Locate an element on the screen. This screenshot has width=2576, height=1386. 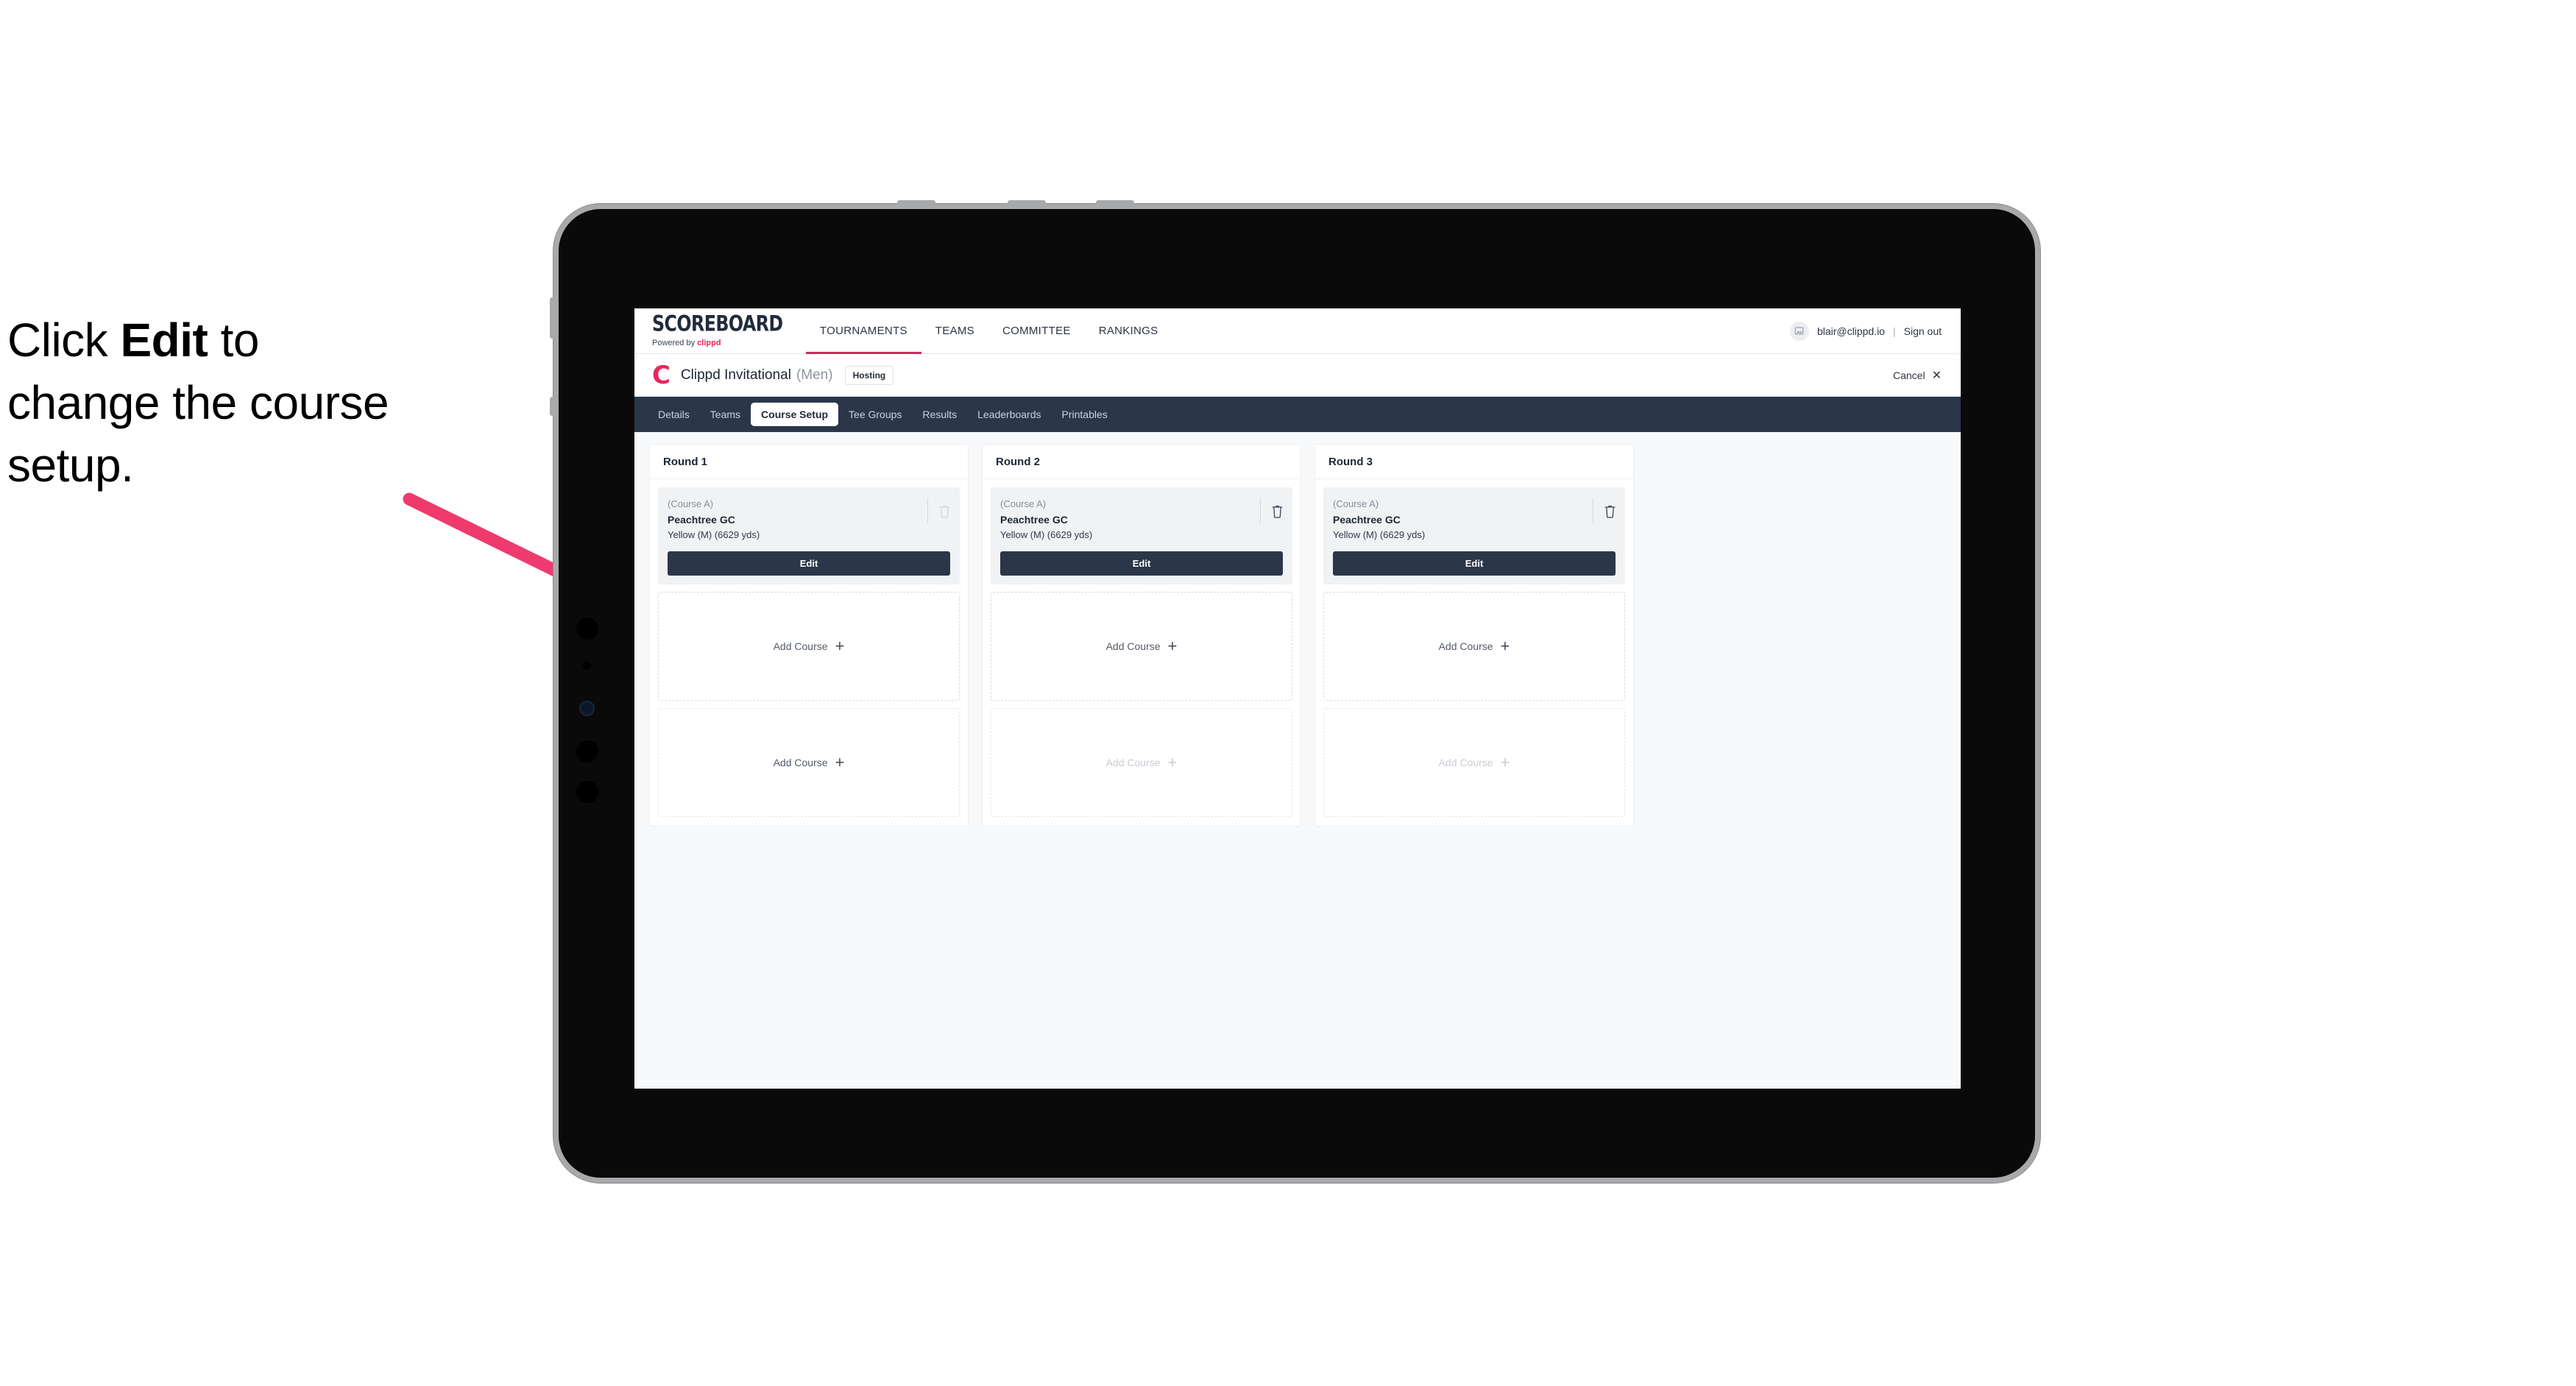
nav-link-rankings-label: RANKINGS is located at coordinates (1128, 331).